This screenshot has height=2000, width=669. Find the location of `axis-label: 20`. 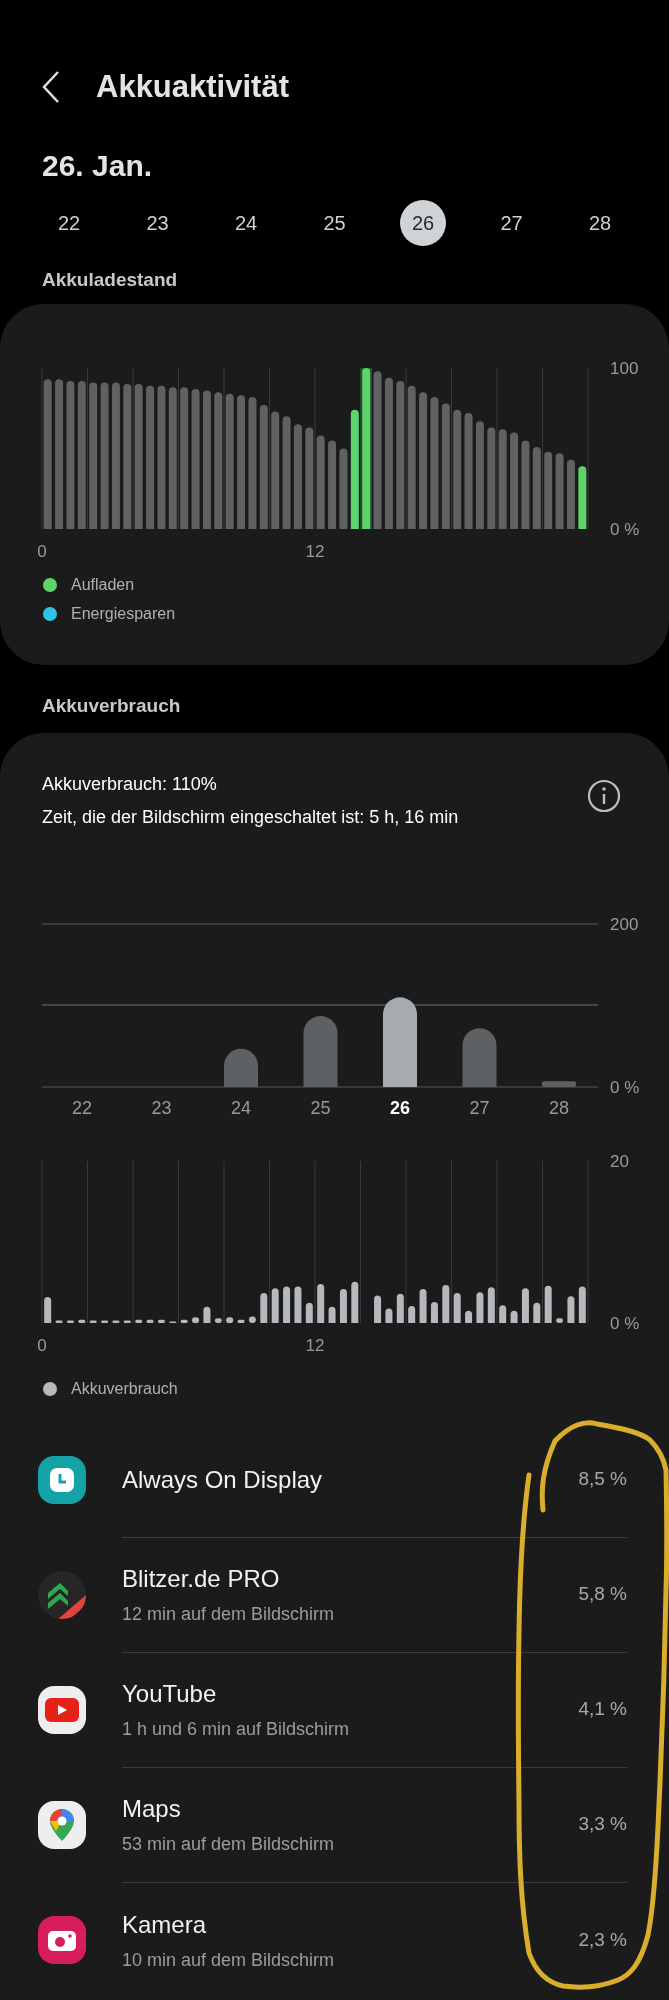

axis-label: 20 is located at coordinates (619, 1161).